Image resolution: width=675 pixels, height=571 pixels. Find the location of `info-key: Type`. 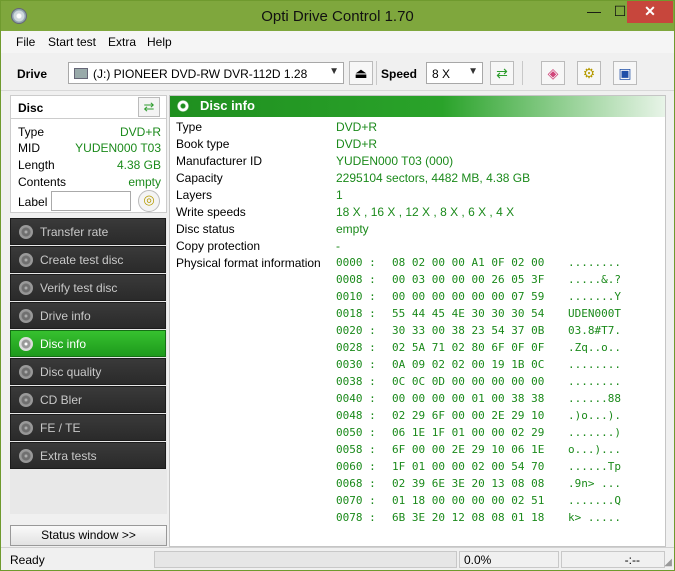

info-key: Type is located at coordinates (189, 127).